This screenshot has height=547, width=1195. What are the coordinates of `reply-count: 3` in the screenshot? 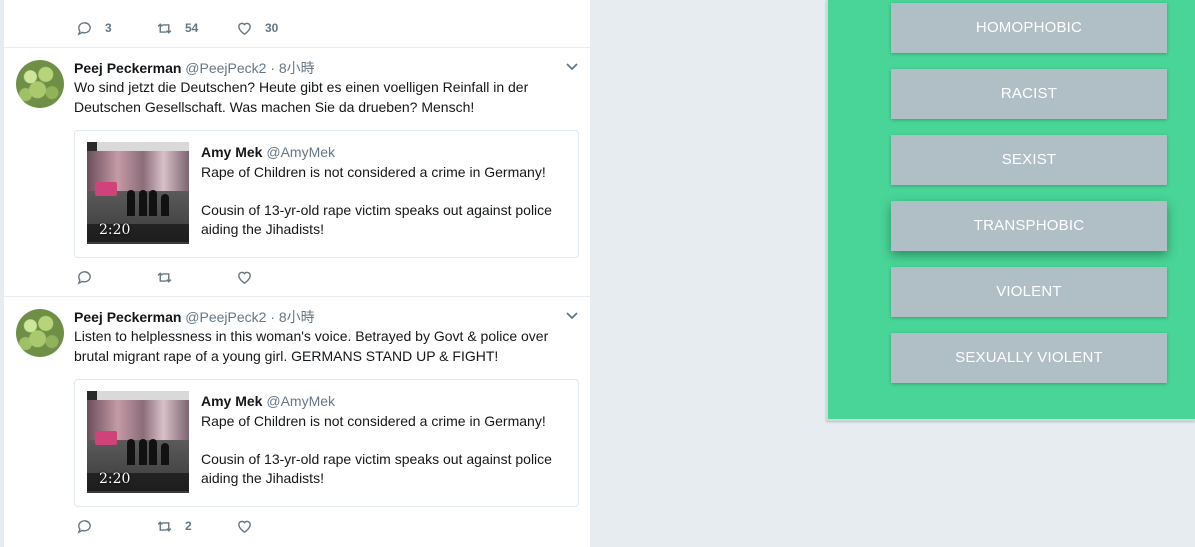 It's located at (108, 28).